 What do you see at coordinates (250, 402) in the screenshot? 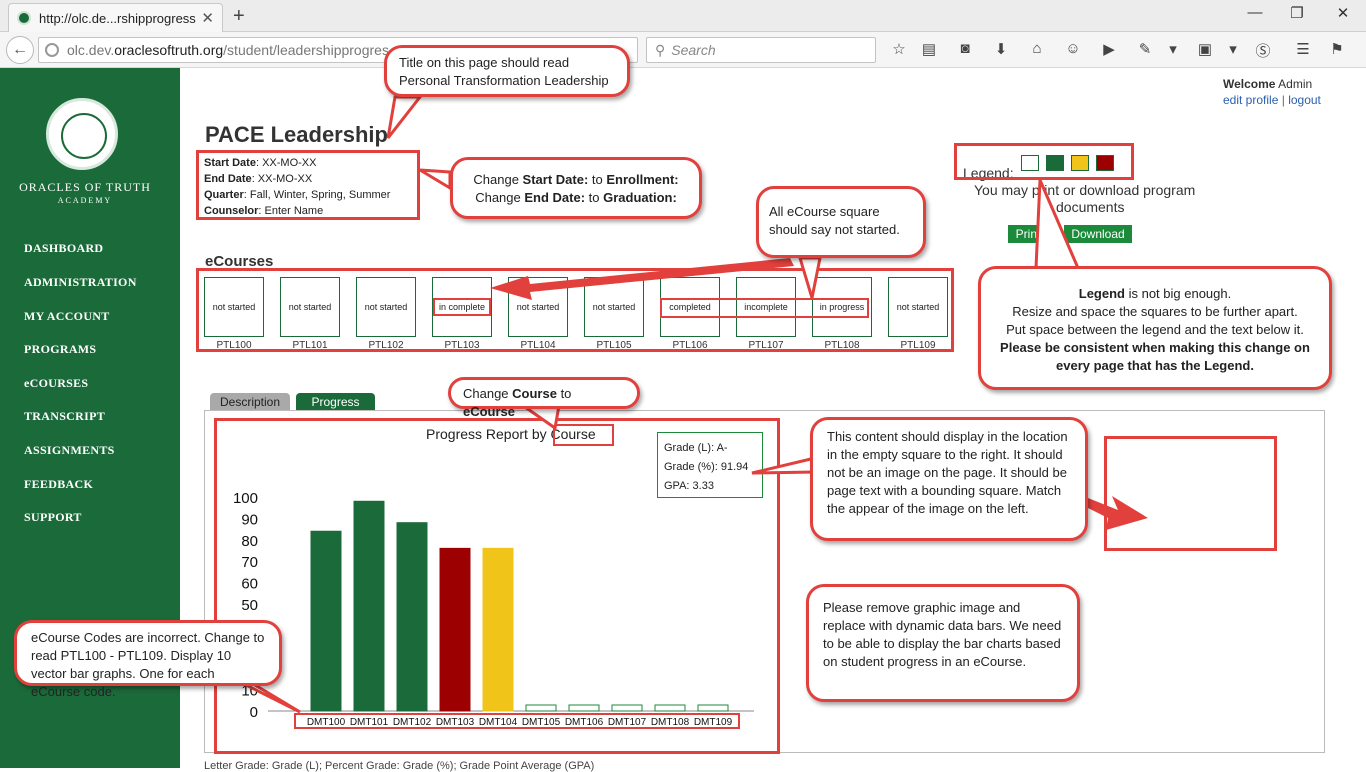
I see `tab-description: Description` at bounding box center [250, 402].